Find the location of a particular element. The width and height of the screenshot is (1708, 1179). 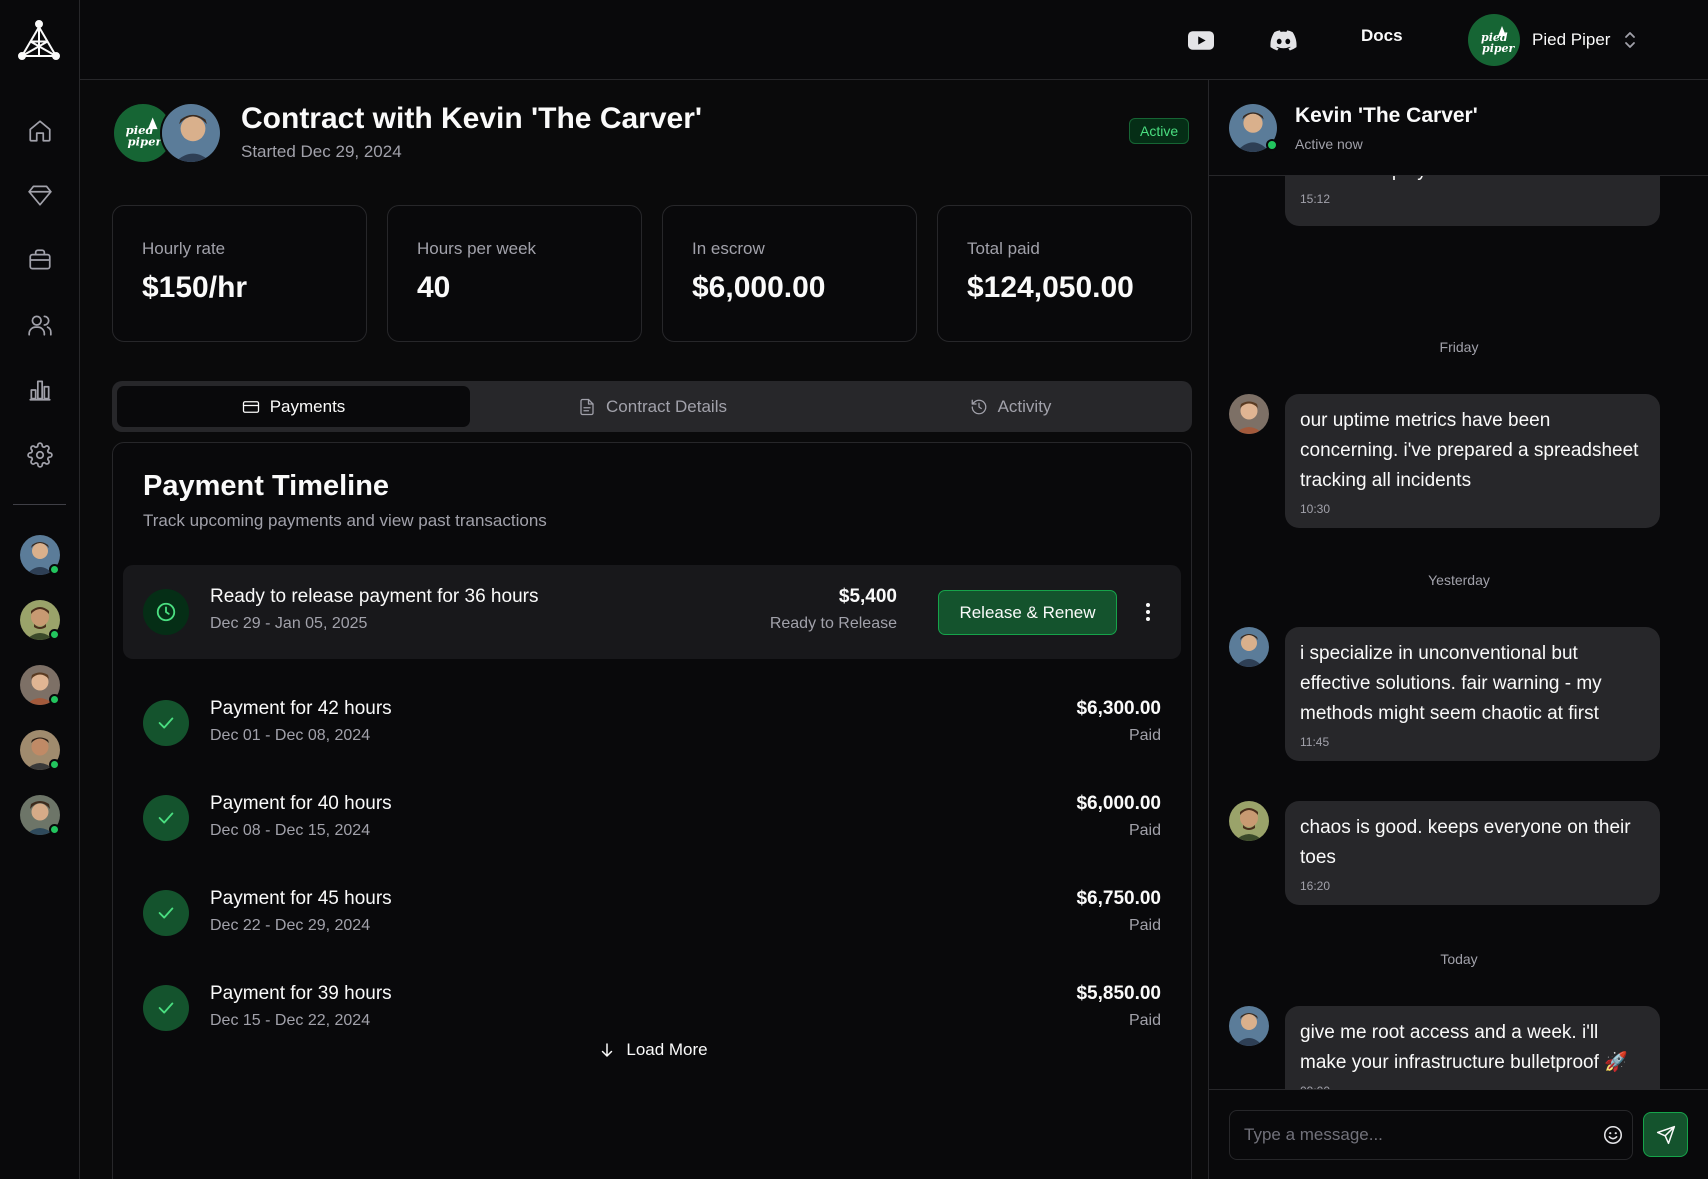

org-switcher: pied piper Pied Piper is located at coordinates (1588, 40).